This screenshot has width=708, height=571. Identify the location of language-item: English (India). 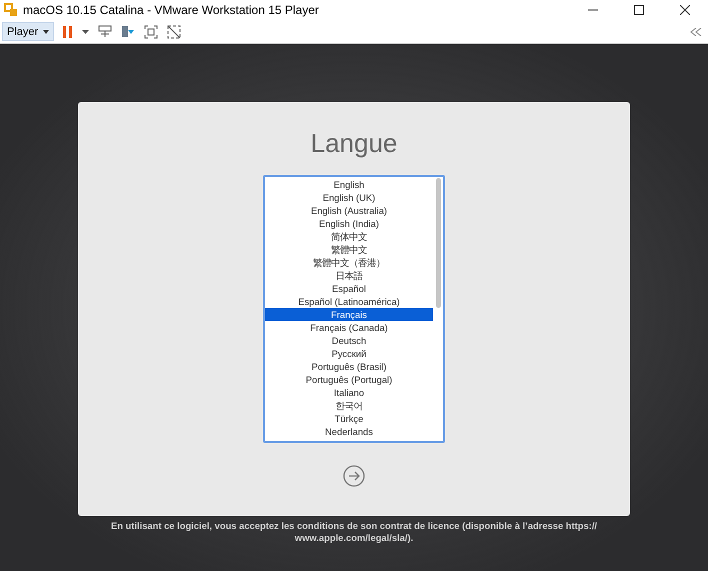
(349, 223).